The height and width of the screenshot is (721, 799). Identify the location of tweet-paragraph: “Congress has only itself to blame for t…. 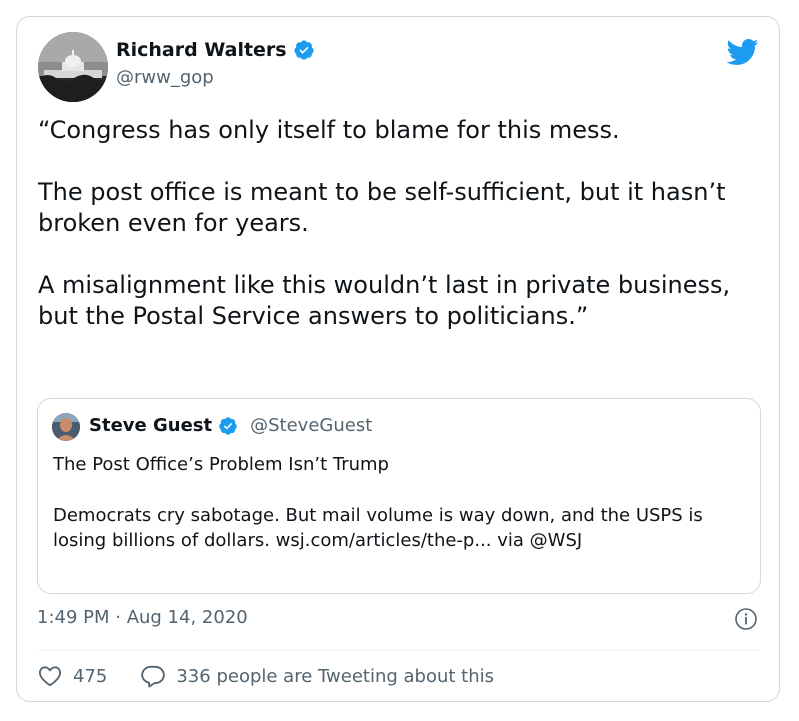
(329, 130).